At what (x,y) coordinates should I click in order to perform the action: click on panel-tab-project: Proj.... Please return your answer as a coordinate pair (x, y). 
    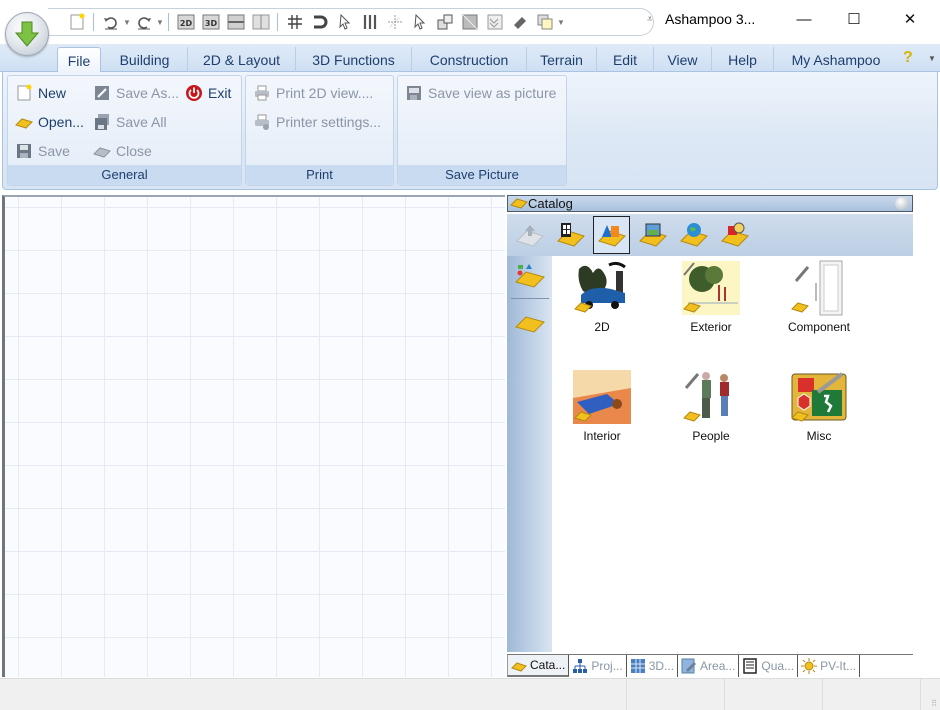
    Looking at the image, I should click on (598, 666).